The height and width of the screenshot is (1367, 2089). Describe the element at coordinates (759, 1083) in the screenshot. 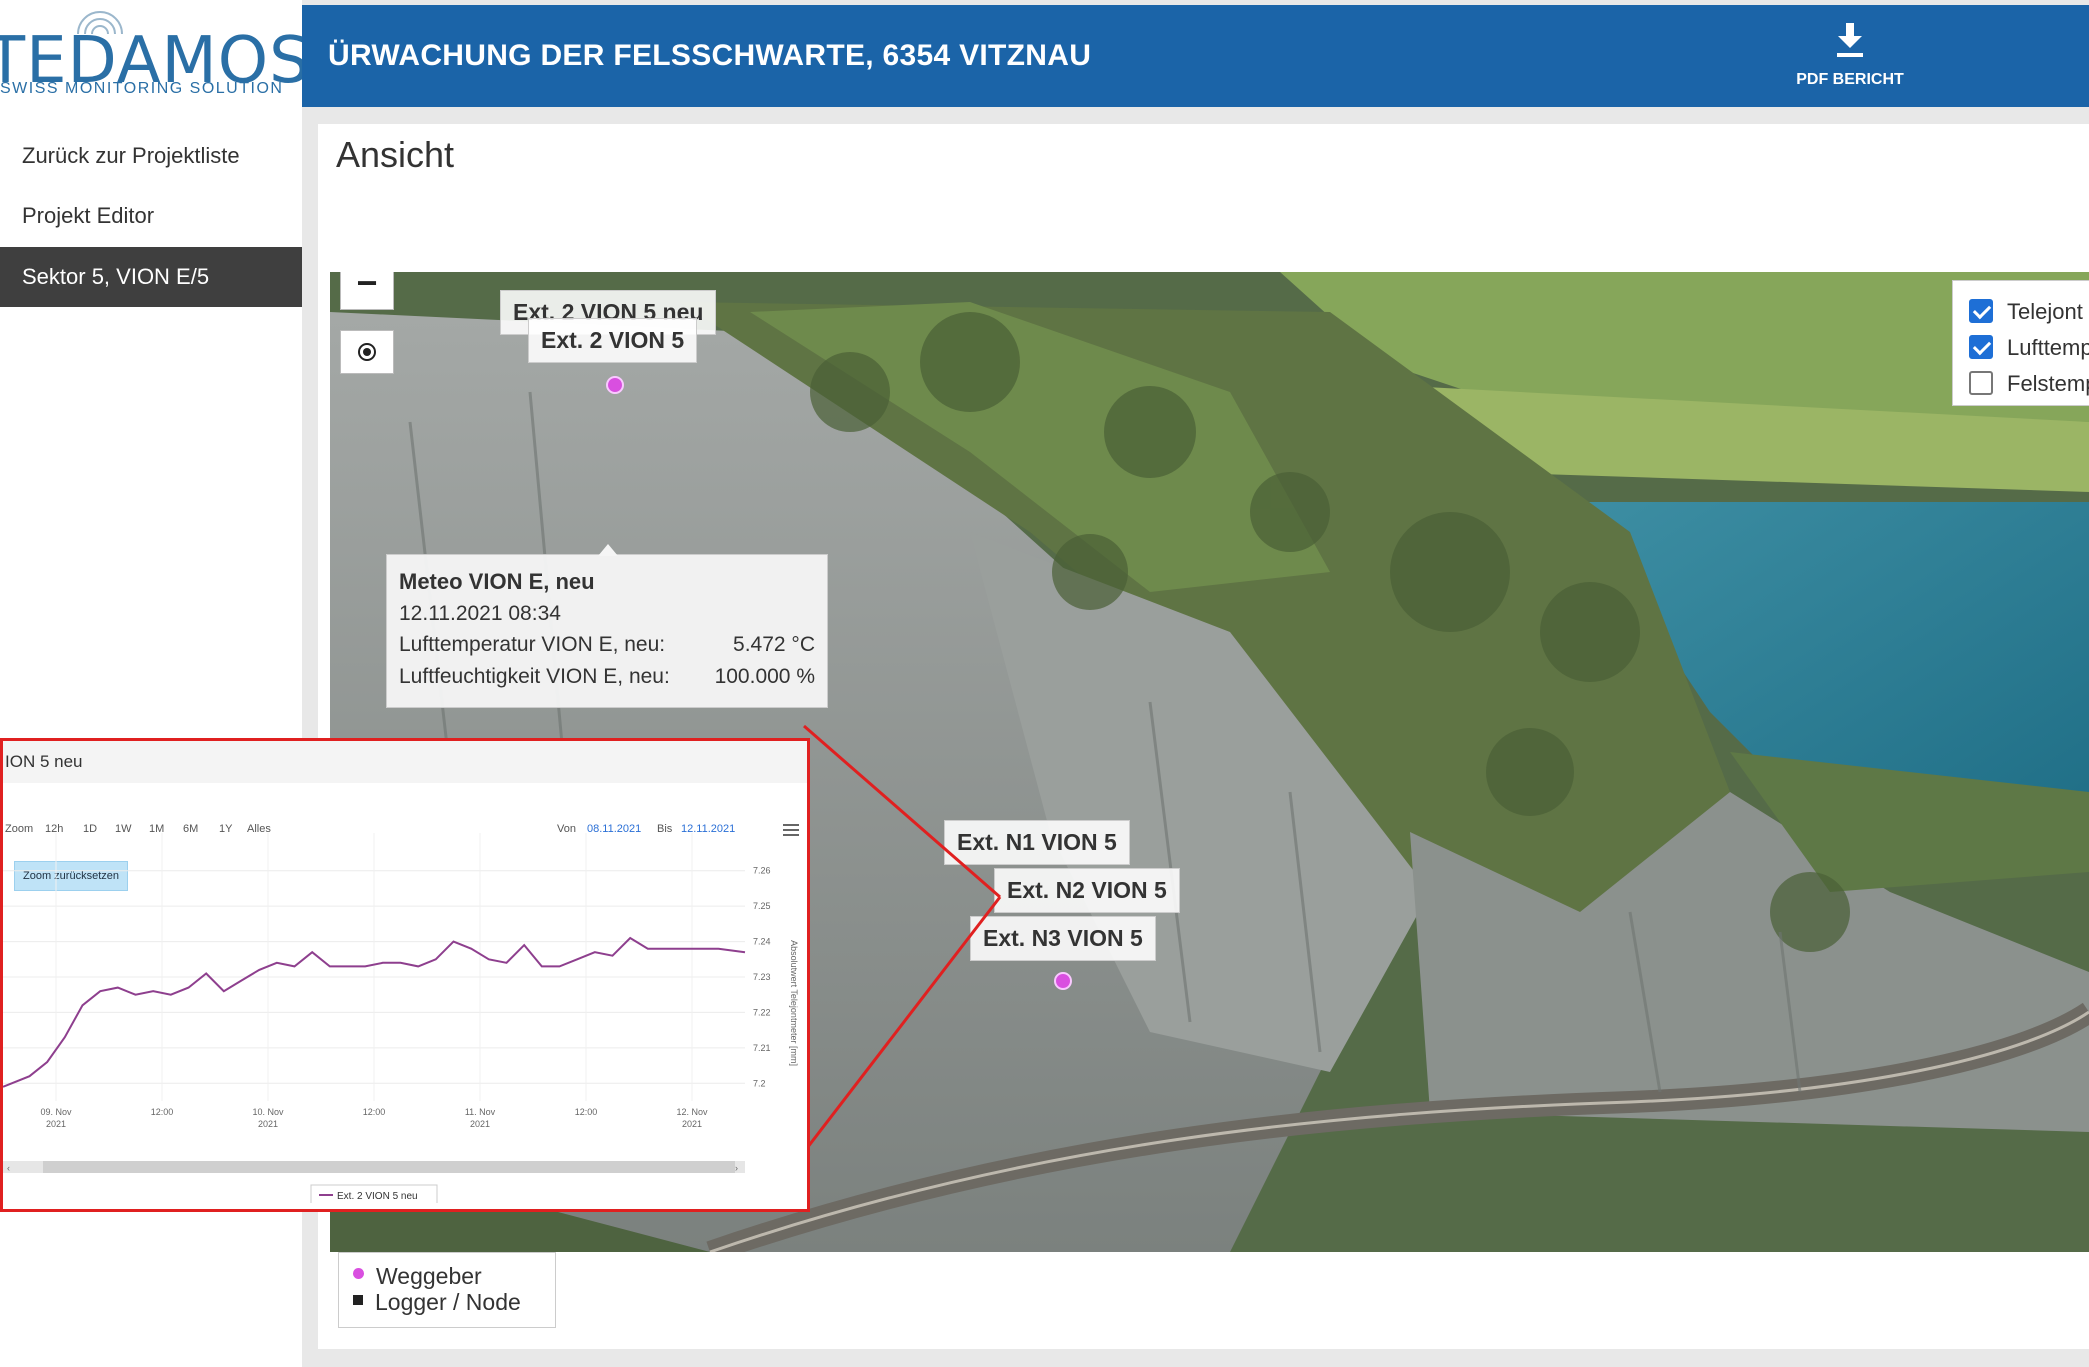

I see `y-tick-label: 7.2` at that location.